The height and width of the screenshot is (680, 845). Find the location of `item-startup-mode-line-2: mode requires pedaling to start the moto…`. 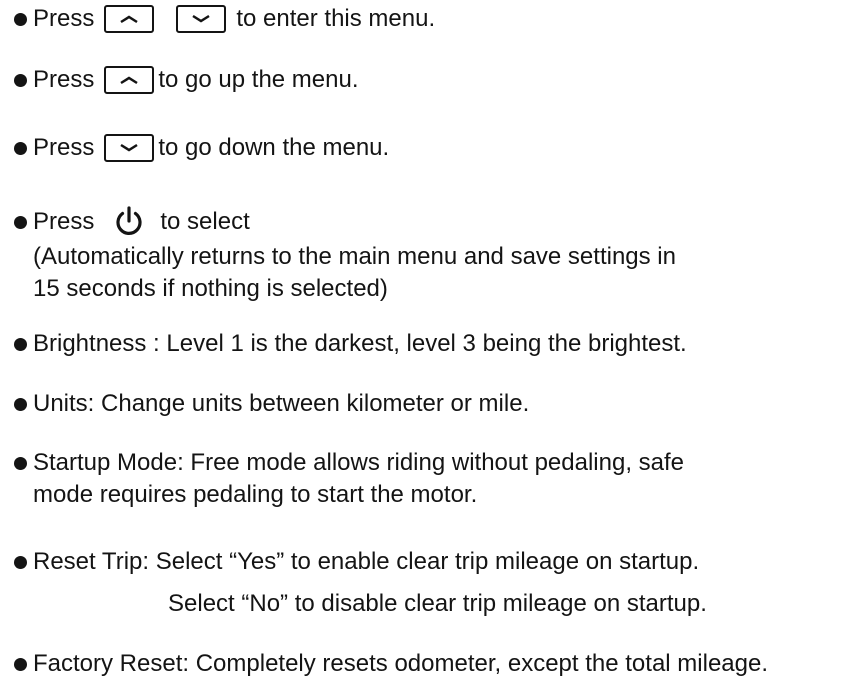

item-startup-mode-line-2: mode requires pedaling to start the moto… is located at coordinates (255, 494).